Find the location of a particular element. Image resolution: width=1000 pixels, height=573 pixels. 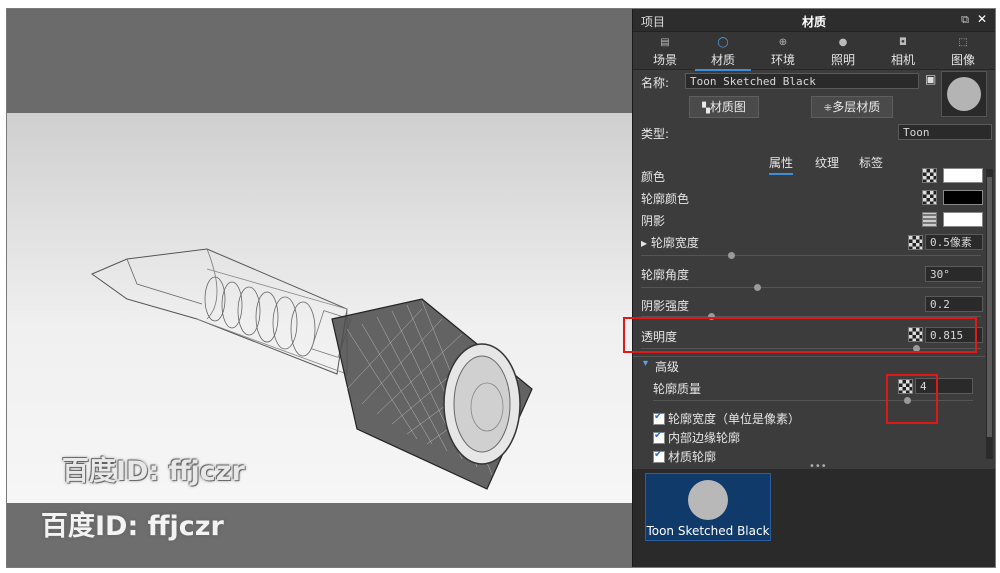

outline-quality-label: 轮廓质量 is located at coordinates (677, 389).